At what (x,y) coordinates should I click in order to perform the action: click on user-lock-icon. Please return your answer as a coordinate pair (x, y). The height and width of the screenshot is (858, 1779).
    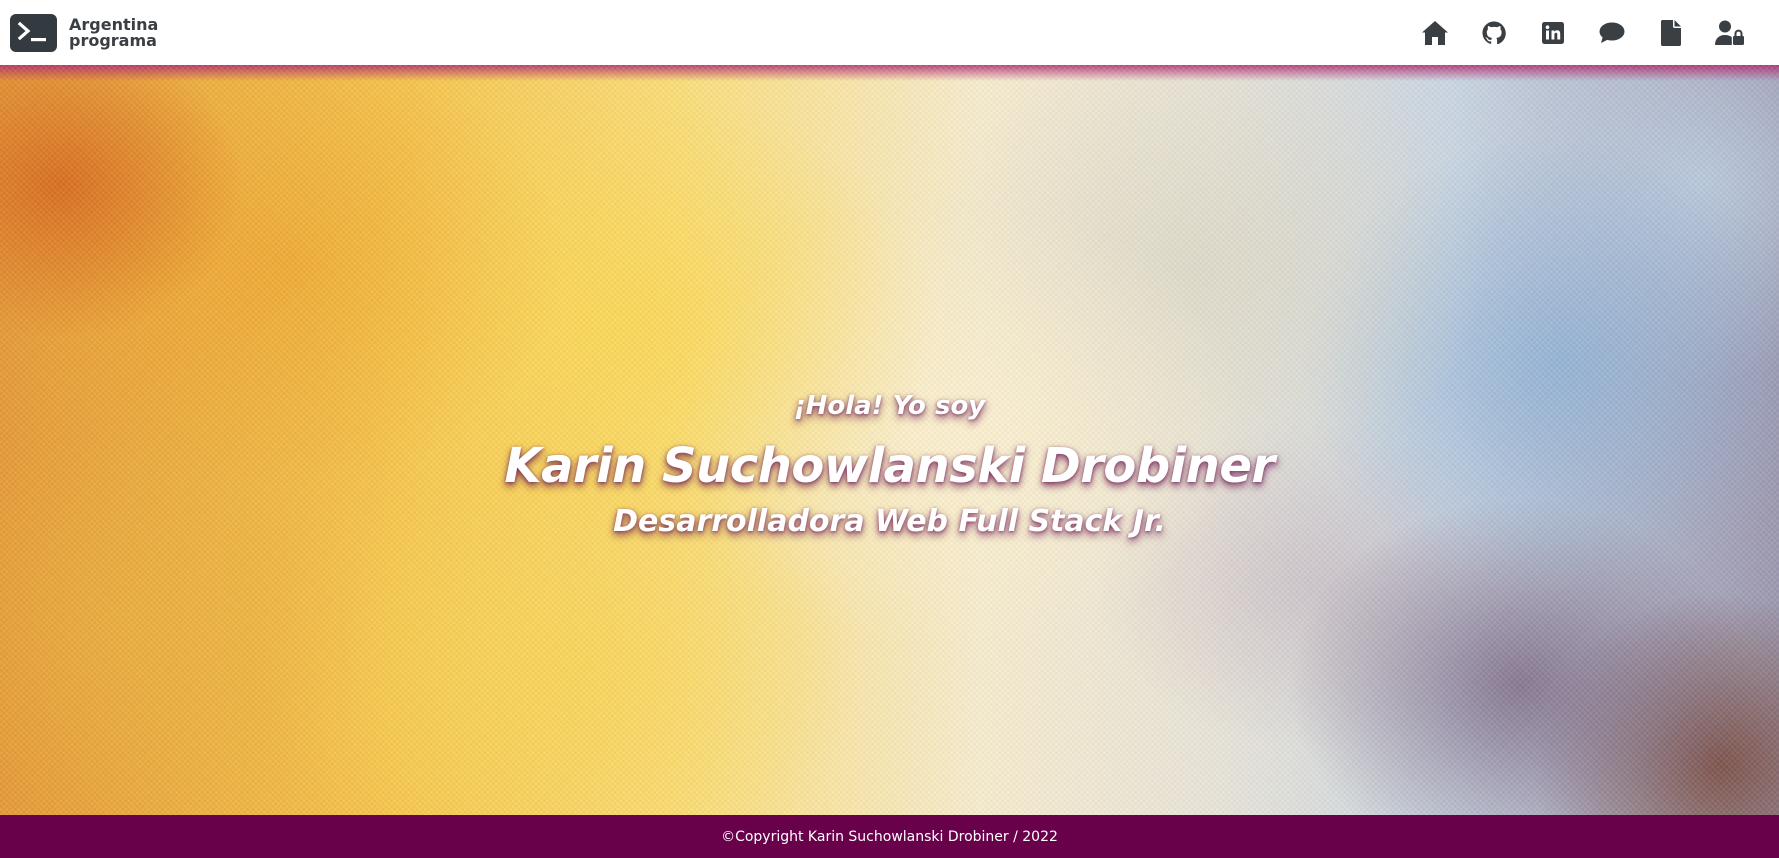
    Looking at the image, I should click on (1729, 32).